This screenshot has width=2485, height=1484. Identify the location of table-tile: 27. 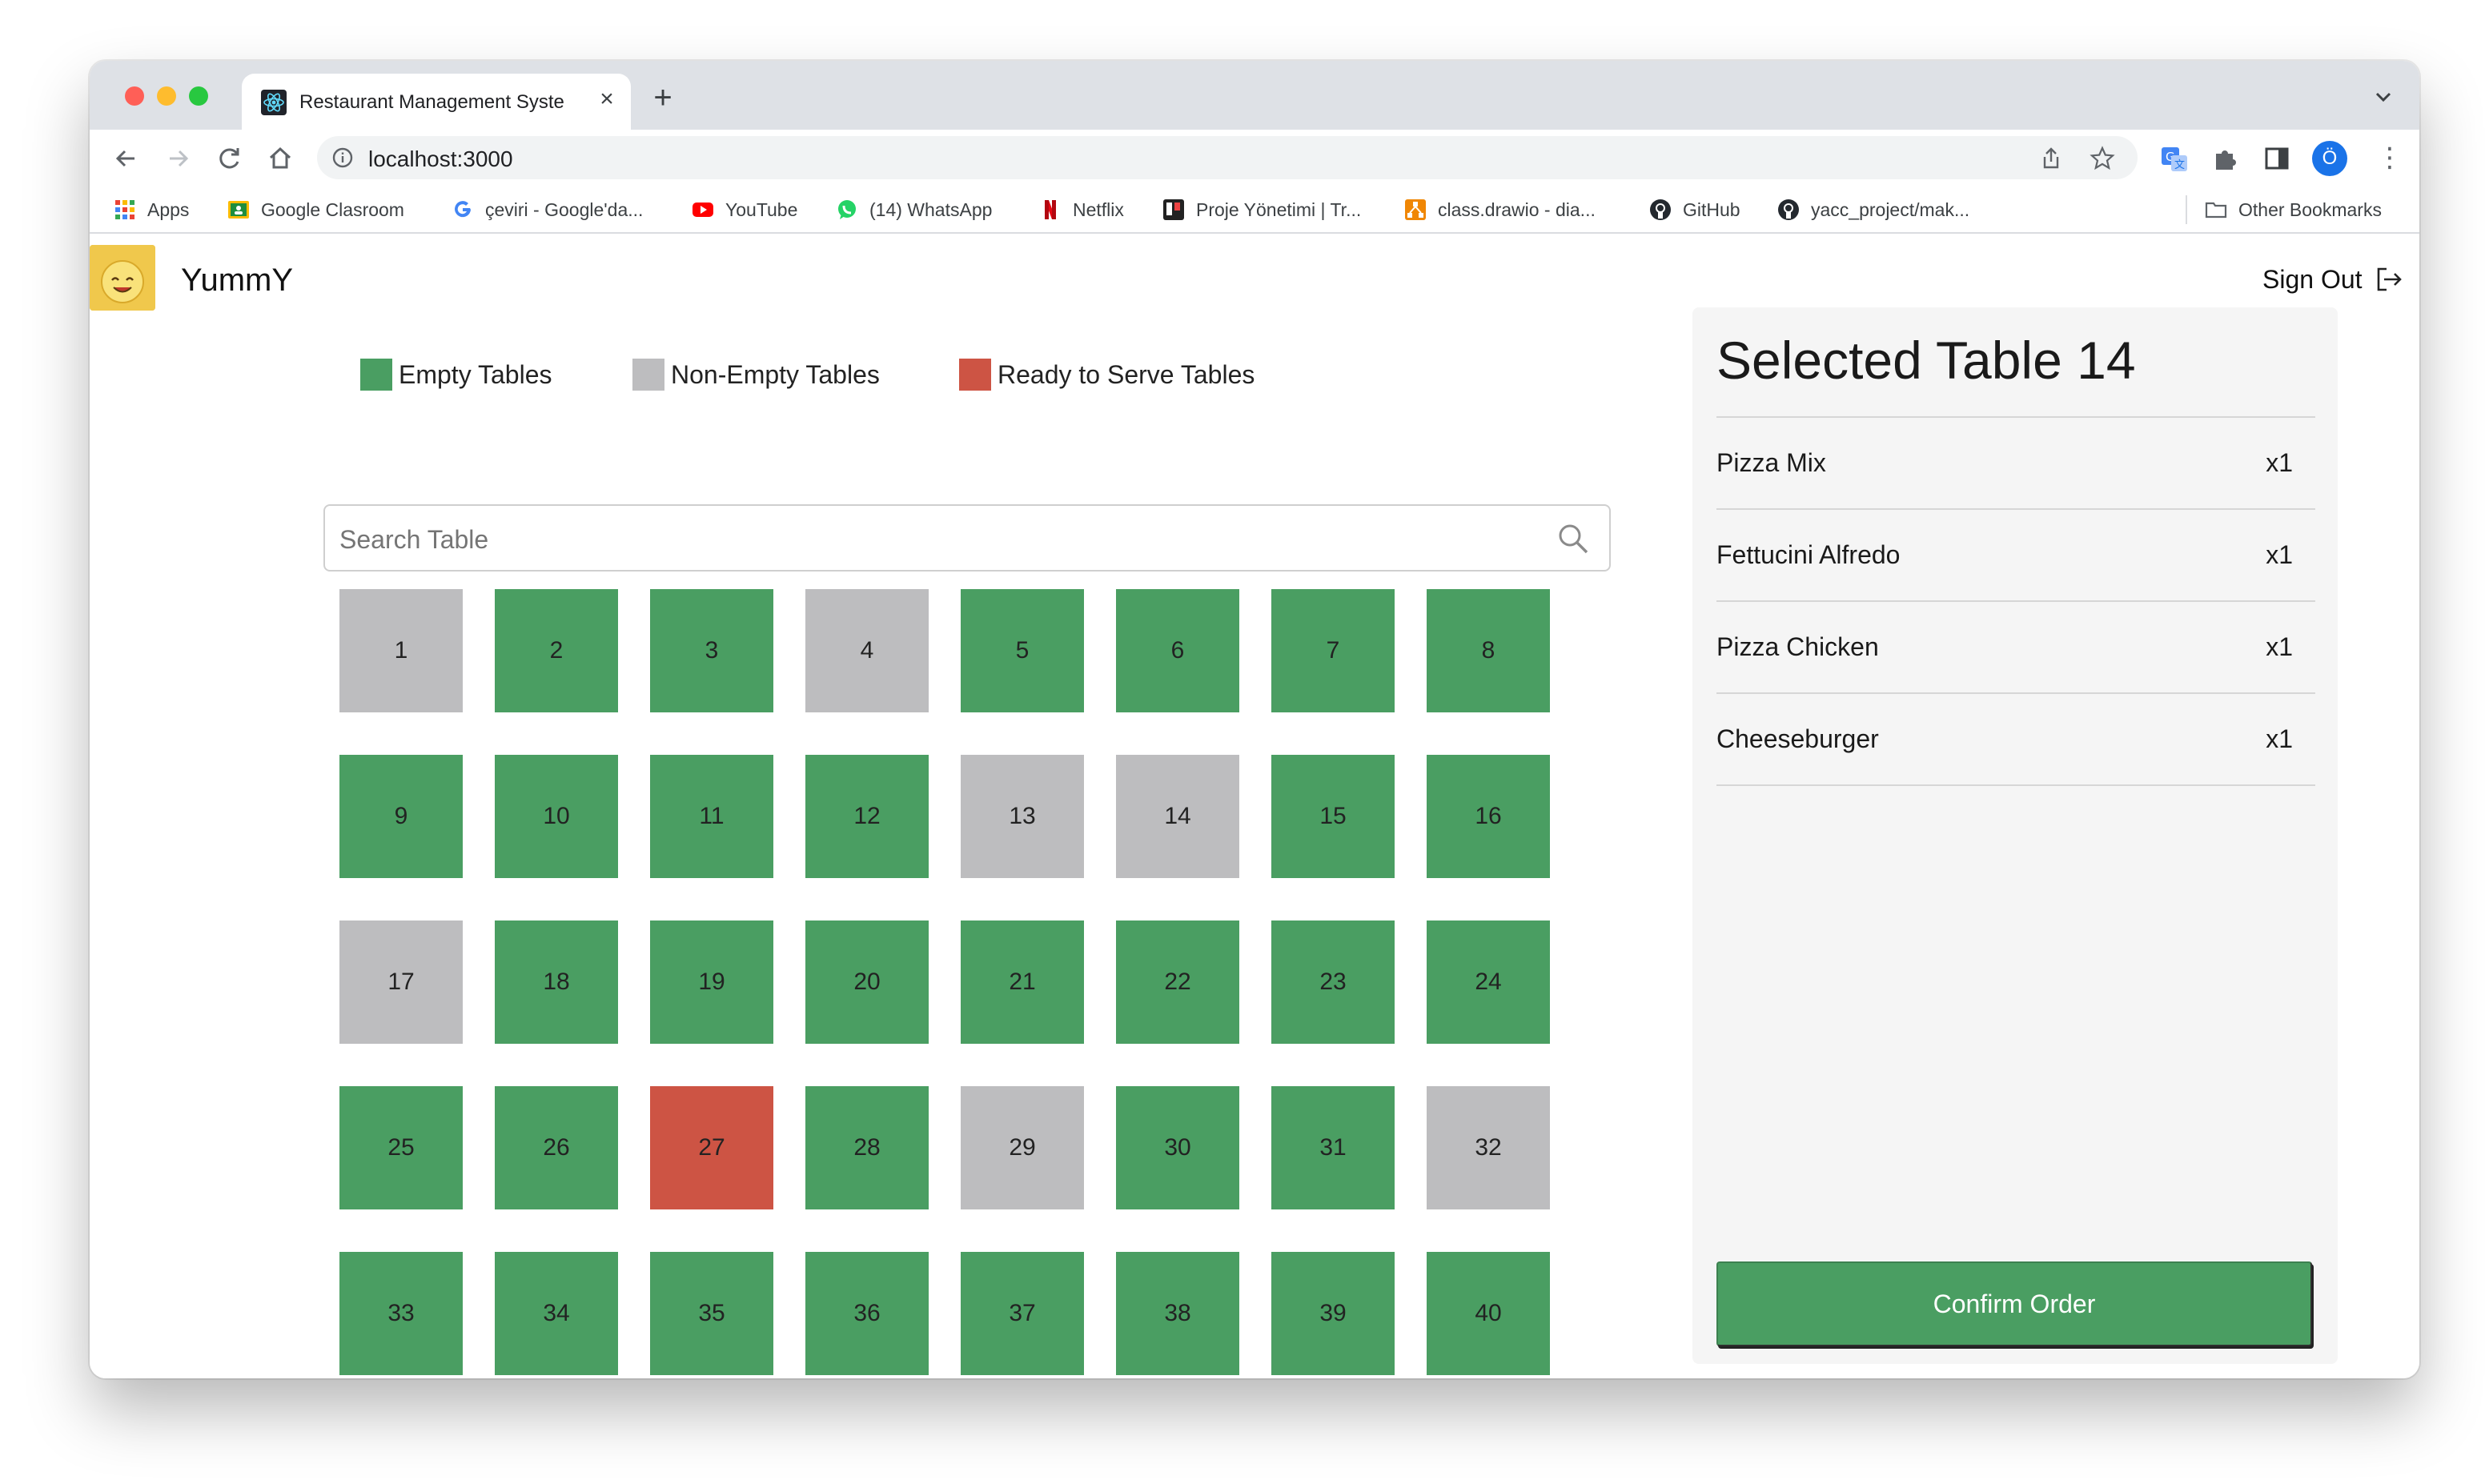
(711, 1147).